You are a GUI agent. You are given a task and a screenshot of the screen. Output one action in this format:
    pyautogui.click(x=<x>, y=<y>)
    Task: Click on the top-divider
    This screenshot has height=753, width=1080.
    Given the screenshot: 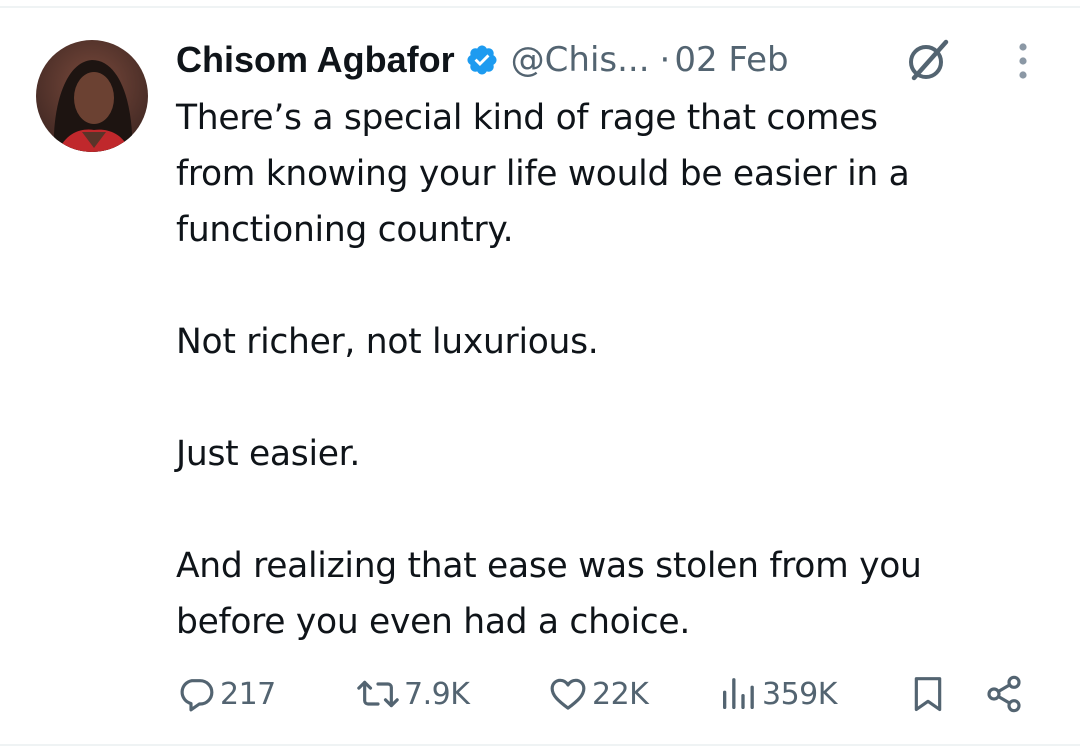 What is the action you would take?
    pyautogui.click(x=540, y=7)
    